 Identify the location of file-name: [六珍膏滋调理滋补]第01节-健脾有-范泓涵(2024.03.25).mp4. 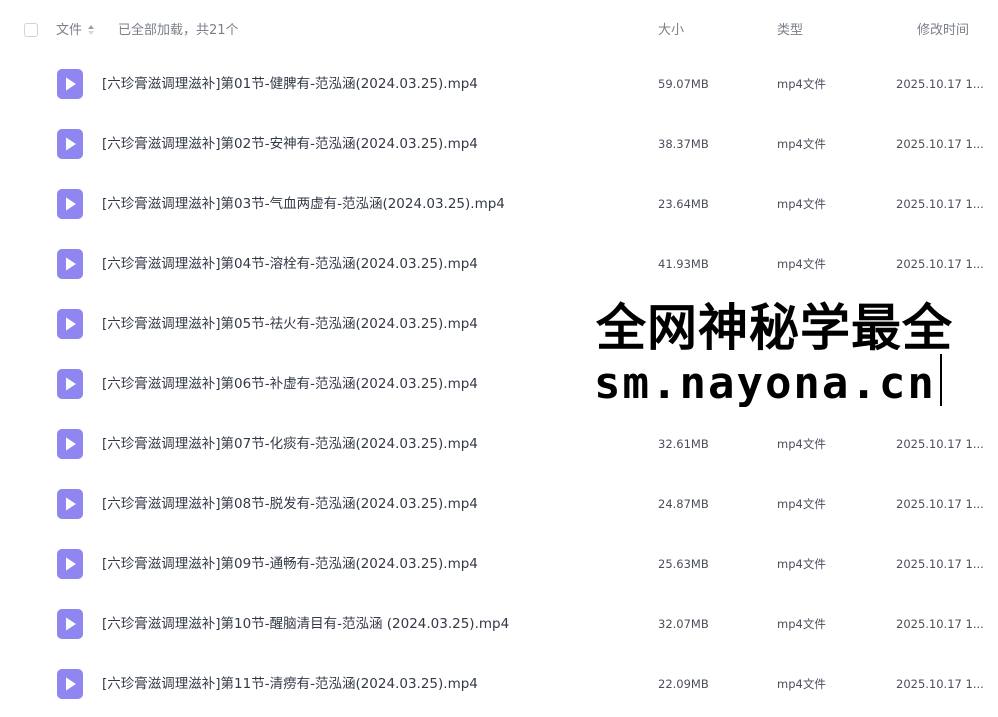
(290, 84).